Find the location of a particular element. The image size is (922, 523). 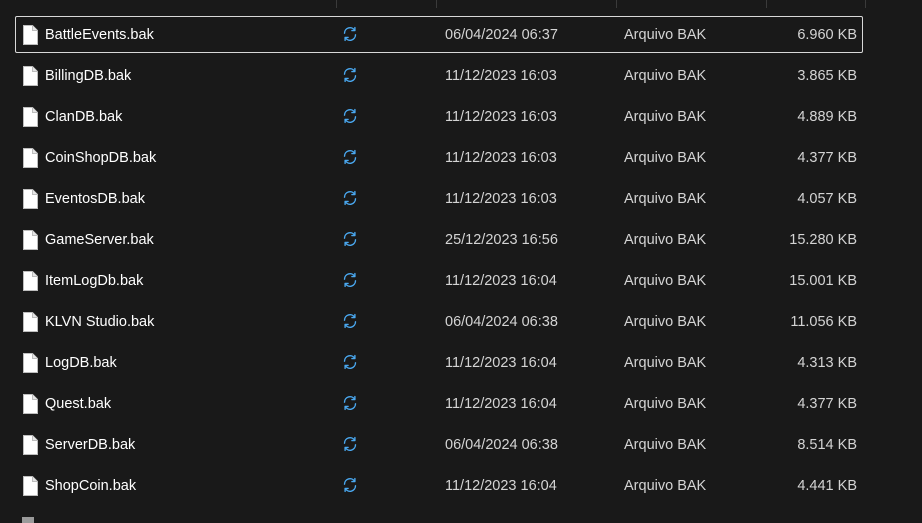

file-size: 4.889 KB is located at coordinates (827, 116).